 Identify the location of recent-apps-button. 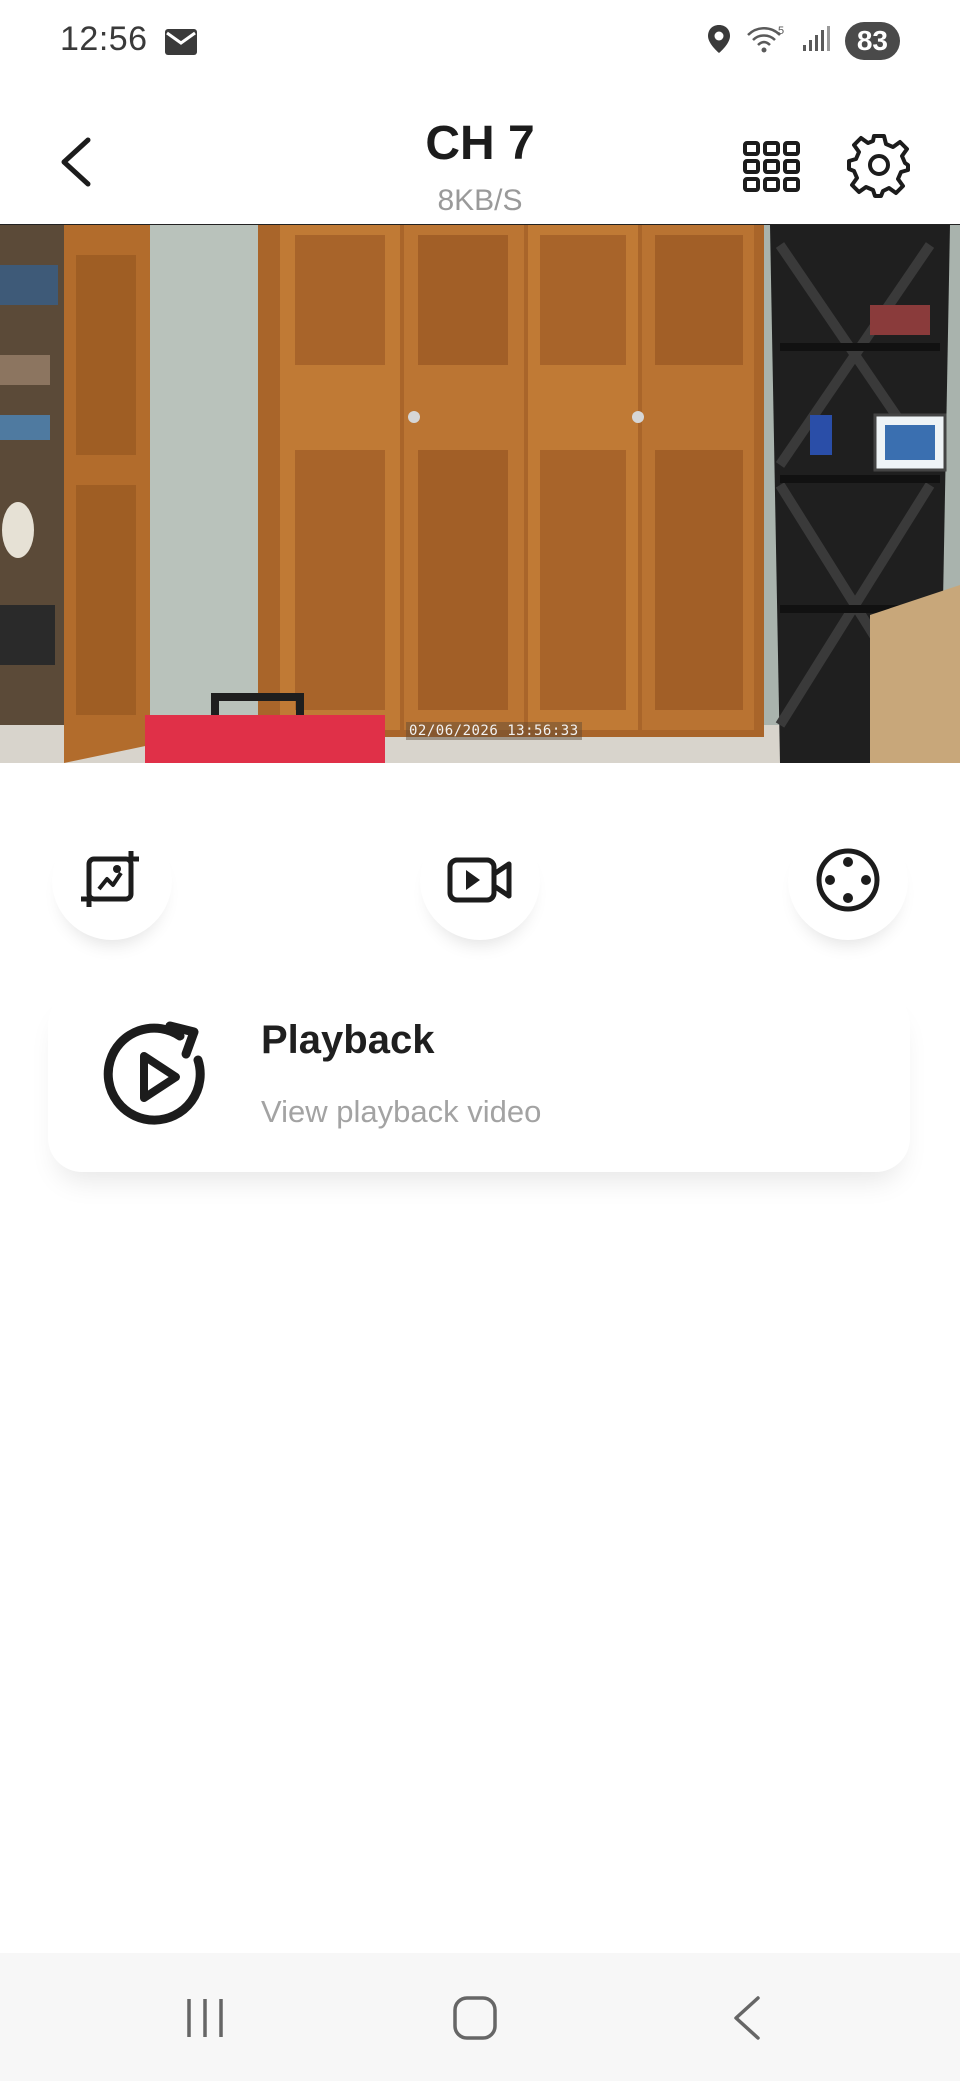
(205, 2018).